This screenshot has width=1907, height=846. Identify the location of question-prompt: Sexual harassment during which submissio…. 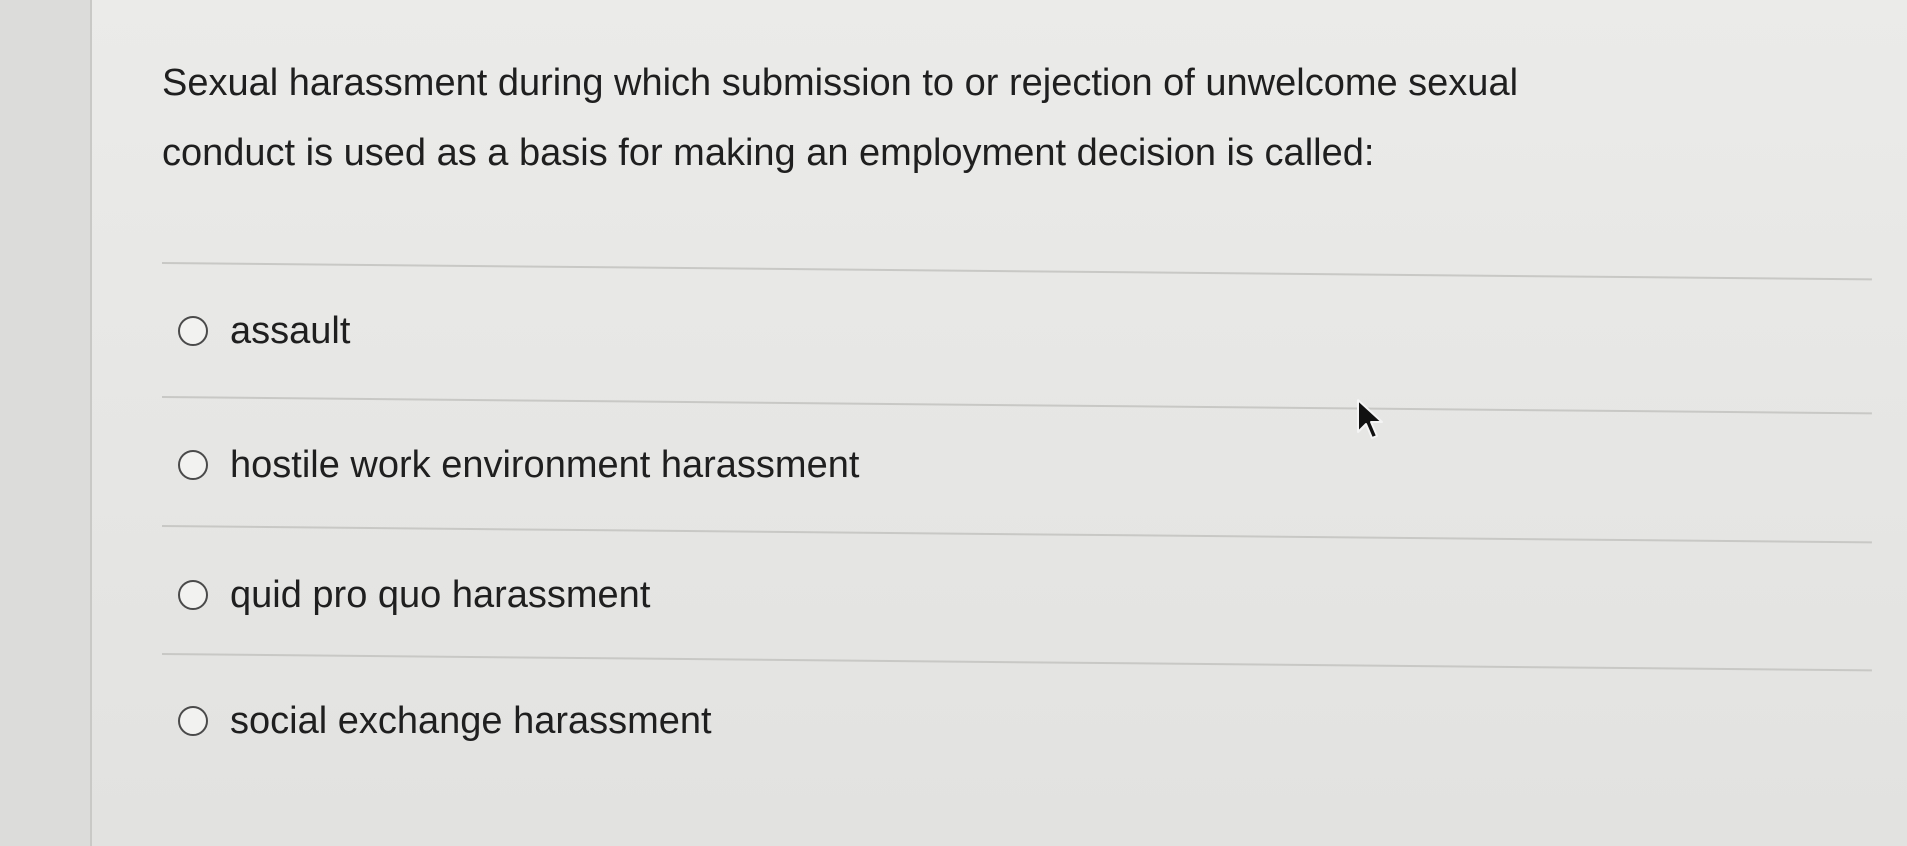
(1012, 118).